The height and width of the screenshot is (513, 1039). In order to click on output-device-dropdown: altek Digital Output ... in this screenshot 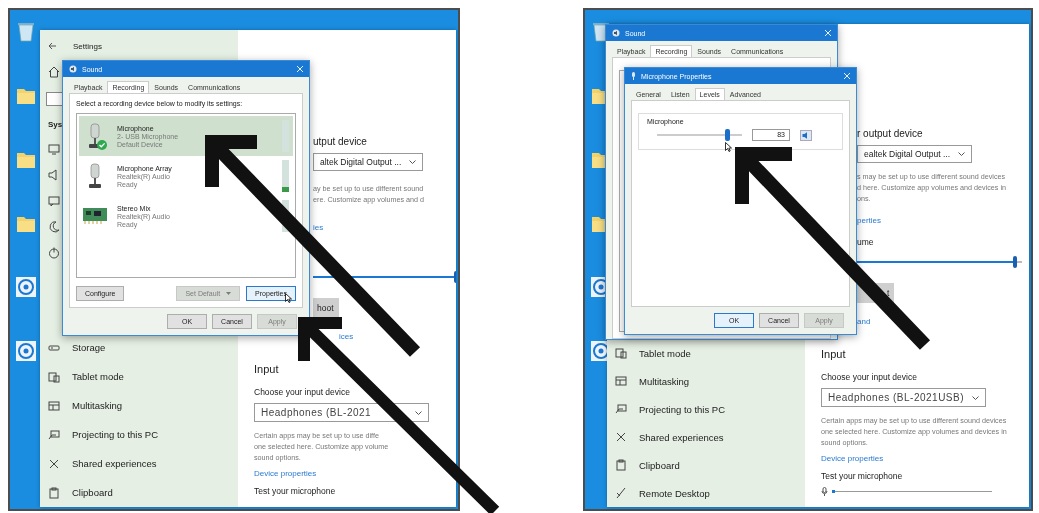, I will do `click(368, 162)`.